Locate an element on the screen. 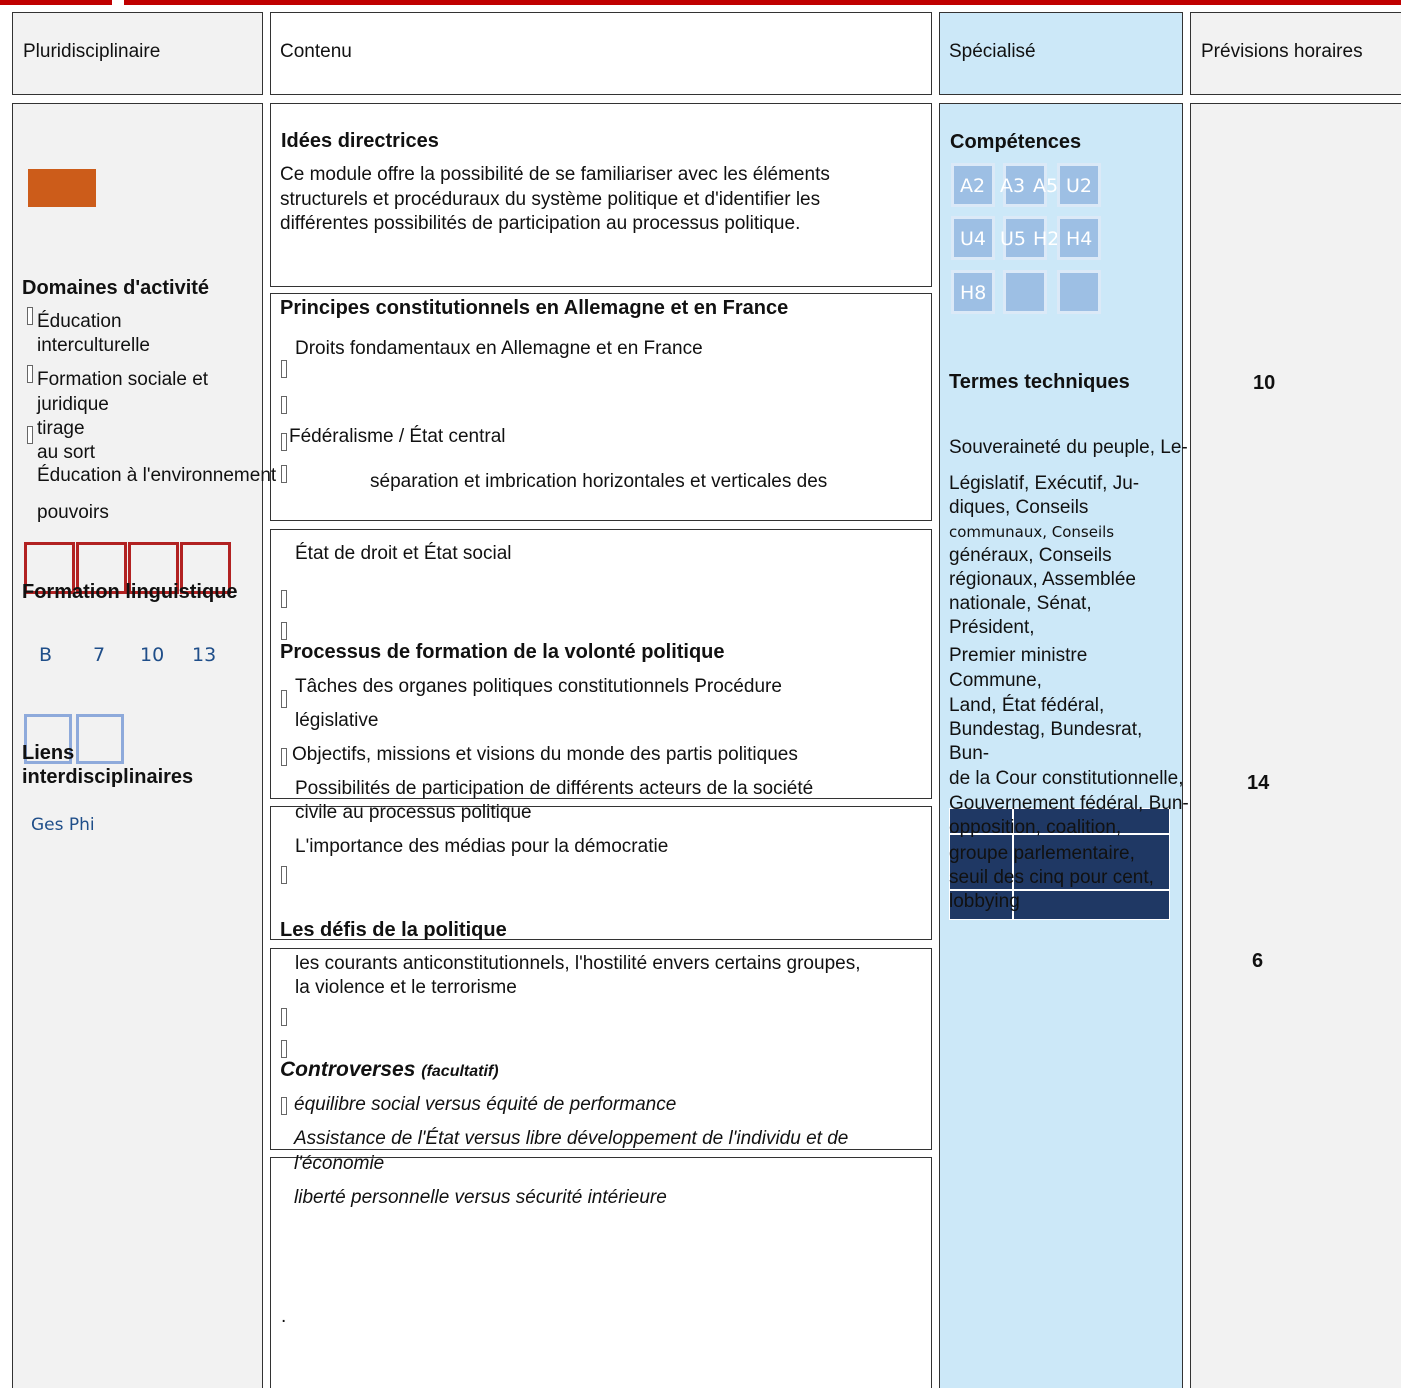 This screenshot has height=1388, width=1401. orange-block is located at coordinates (62, 188).